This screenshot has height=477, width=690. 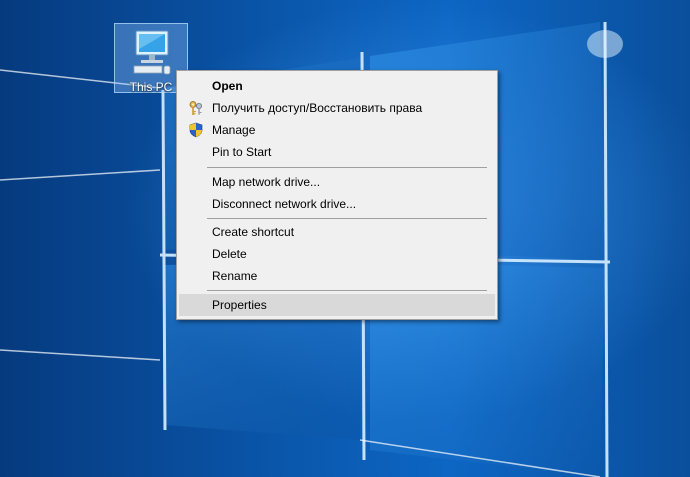 What do you see at coordinates (337, 276) in the screenshot?
I see `menu-item-rename: Rename` at bounding box center [337, 276].